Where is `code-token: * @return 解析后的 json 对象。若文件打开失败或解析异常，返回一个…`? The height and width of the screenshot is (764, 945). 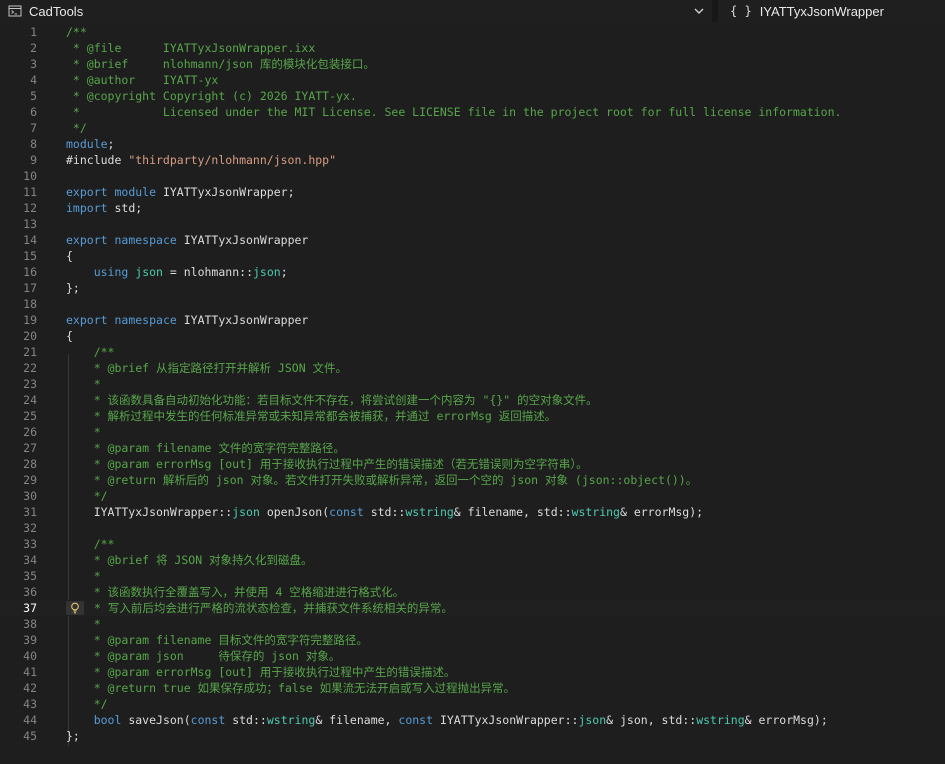 code-token: * @return 解析后的 json 对象。若文件打开失败或解析异常，返回一个… is located at coordinates (382, 480).